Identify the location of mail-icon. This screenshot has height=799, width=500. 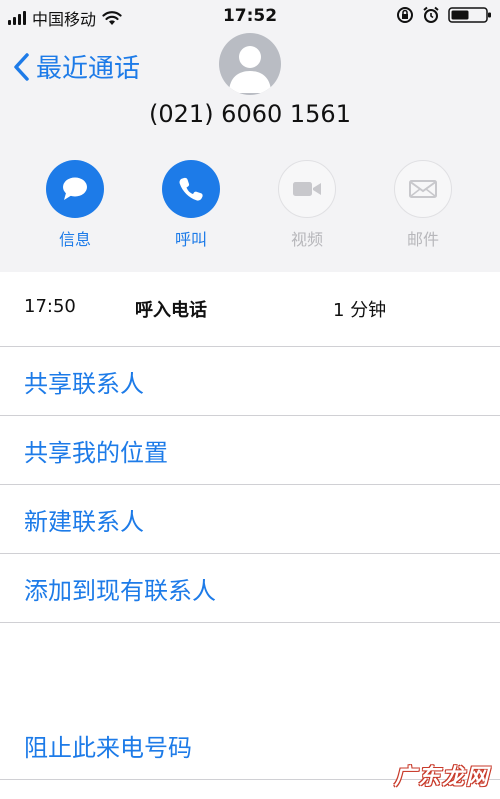
(423, 189).